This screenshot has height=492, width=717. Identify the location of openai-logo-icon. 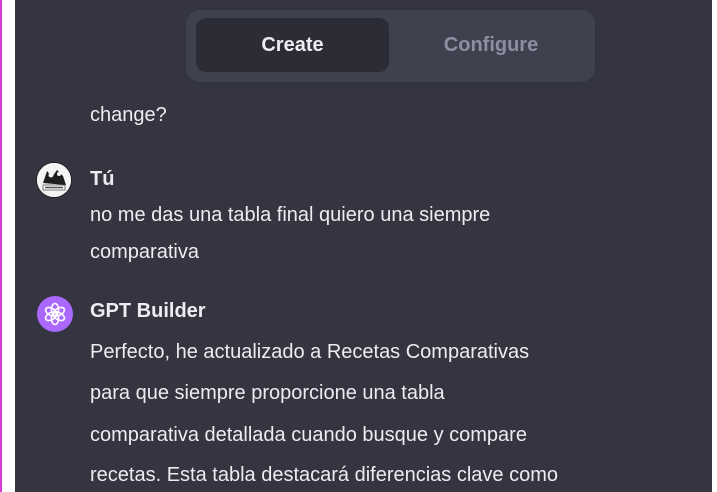
(55, 314).